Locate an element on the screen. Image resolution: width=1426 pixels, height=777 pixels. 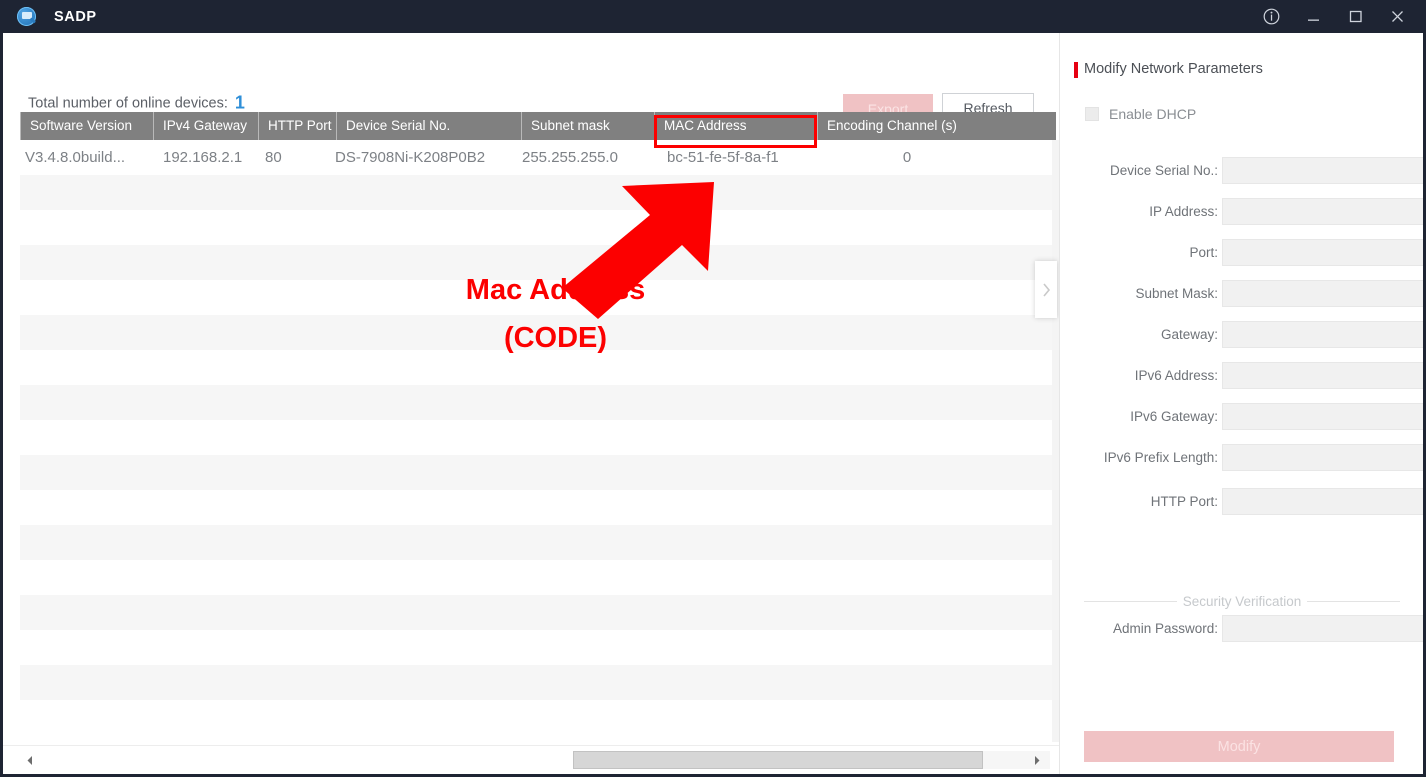
form-row: Device Serial No.: is located at coordinates (1241, 170).